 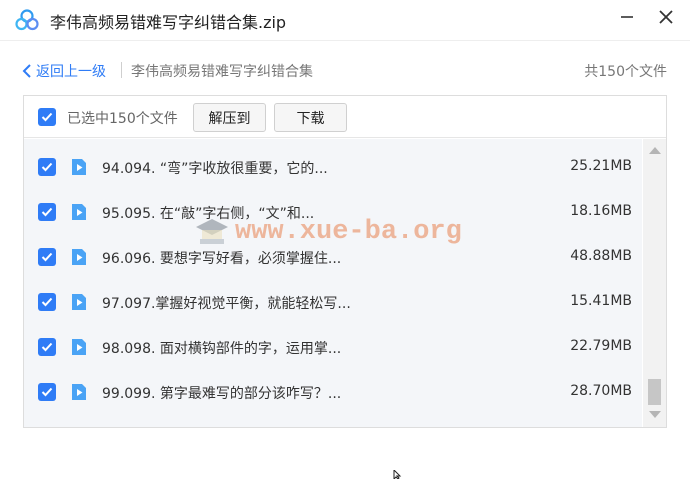 What do you see at coordinates (121, 70) in the screenshot?
I see `breadcrumb-divider` at bounding box center [121, 70].